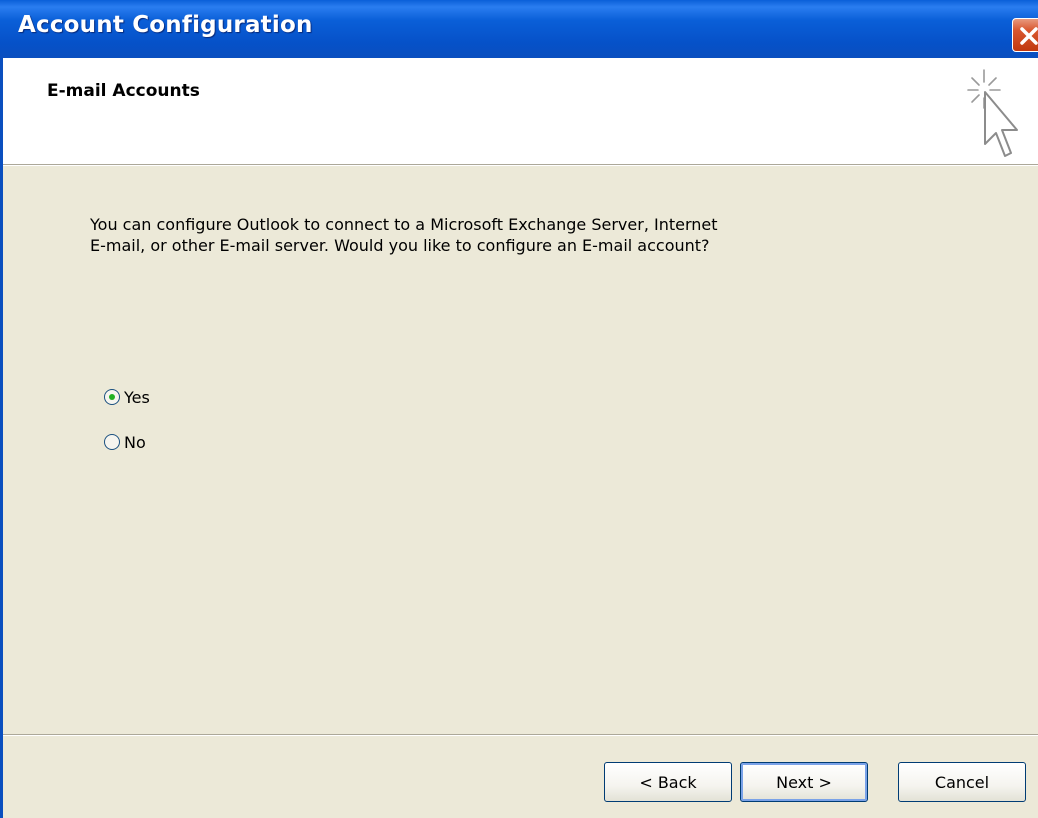 This screenshot has height=818, width=1038. What do you see at coordinates (135, 442) in the screenshot?
I see `radio-no-label: No` at bounding box center [135, 442].